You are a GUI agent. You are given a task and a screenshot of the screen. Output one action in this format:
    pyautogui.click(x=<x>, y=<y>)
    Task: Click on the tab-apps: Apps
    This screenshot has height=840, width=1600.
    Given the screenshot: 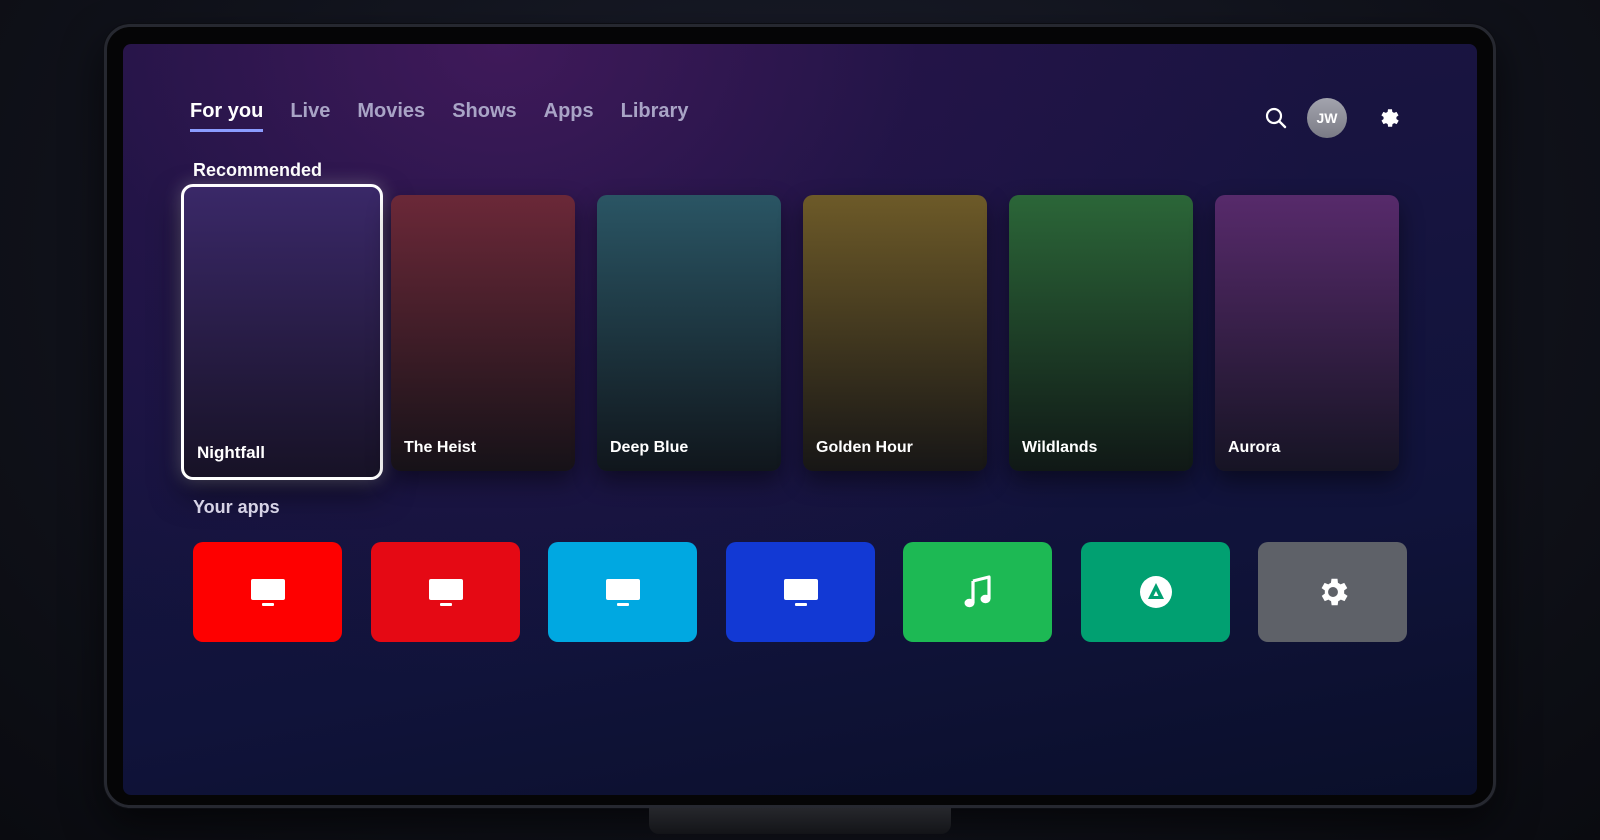 What is the action you would take?
    pyautogui.click(x=569, y=114)
    